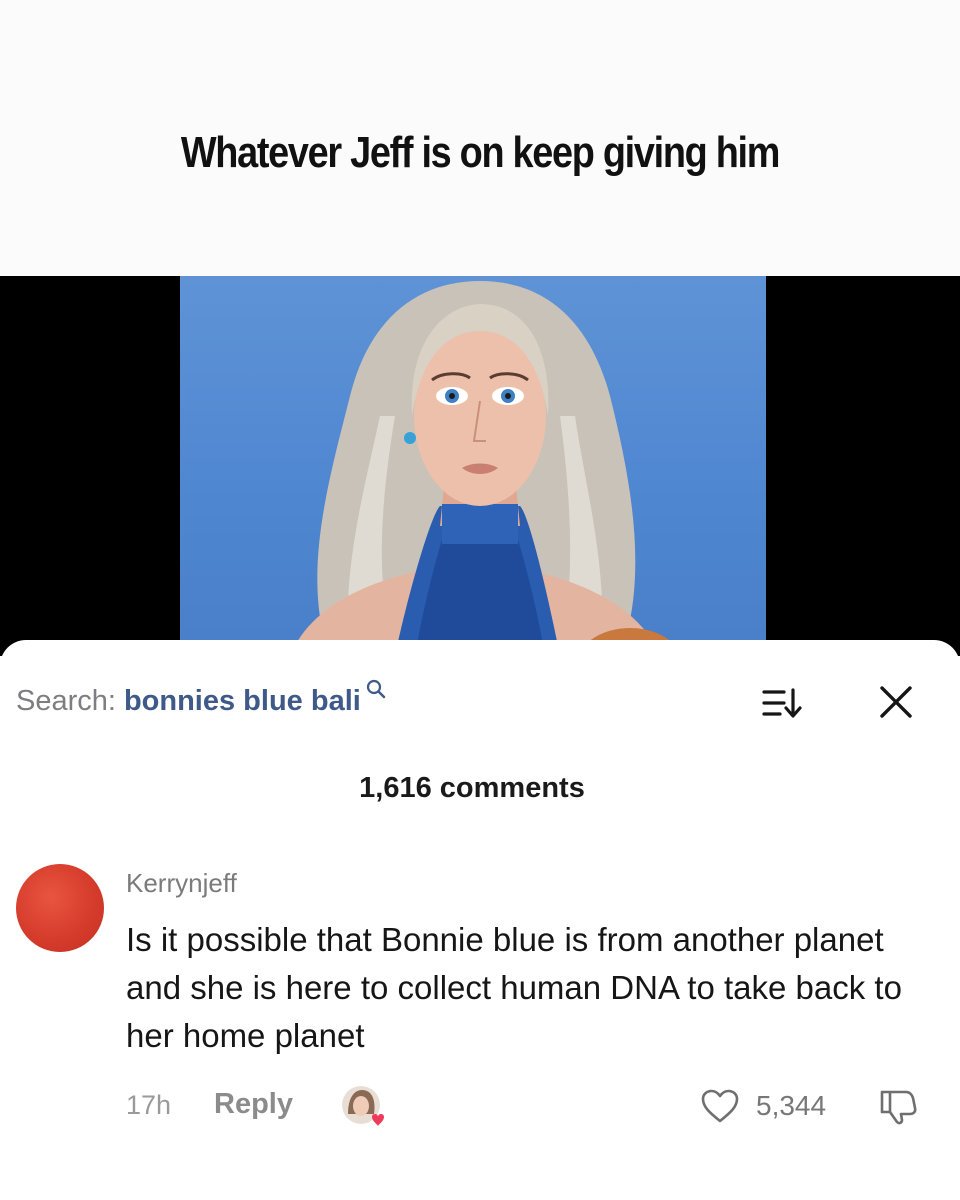 Image resolution: width=960 pixels, height=1200 pixels. Describe the element at coordinates (66, 700) in the screenshot. I see `search-prefix: Search:` at that location.